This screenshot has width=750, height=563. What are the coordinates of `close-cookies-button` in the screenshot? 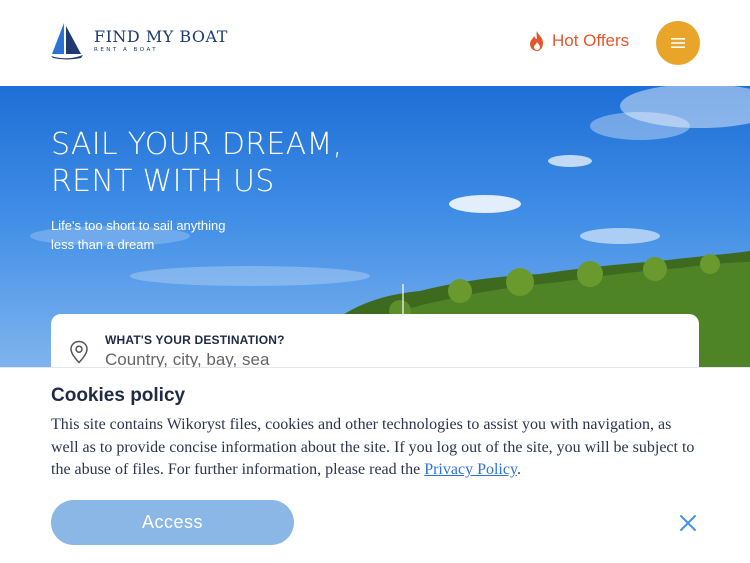 It's located at (688, 523).